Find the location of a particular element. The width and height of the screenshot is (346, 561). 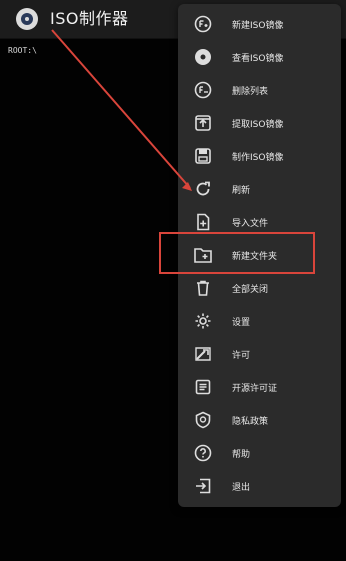

make-iso-icon is located at coordinates (203, 156).